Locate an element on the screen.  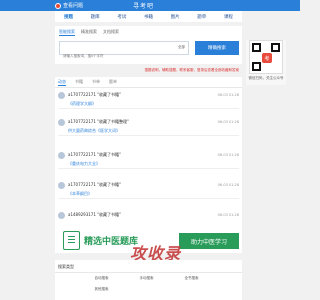
search-tabs: 智能搜索 精准搜索 文档搜索 is located at coordinates (89, 32).